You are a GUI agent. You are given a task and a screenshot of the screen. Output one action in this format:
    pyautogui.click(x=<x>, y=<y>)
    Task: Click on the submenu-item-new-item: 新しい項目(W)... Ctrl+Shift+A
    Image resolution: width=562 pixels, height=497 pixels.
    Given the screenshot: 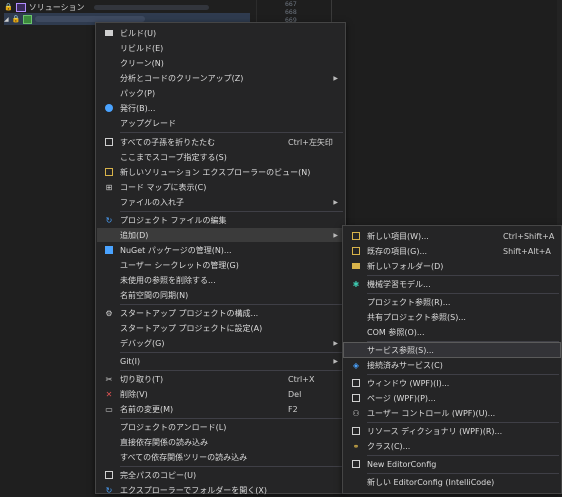 What is the action you would take?
    pyautogui.click(x=452, y=236)
    